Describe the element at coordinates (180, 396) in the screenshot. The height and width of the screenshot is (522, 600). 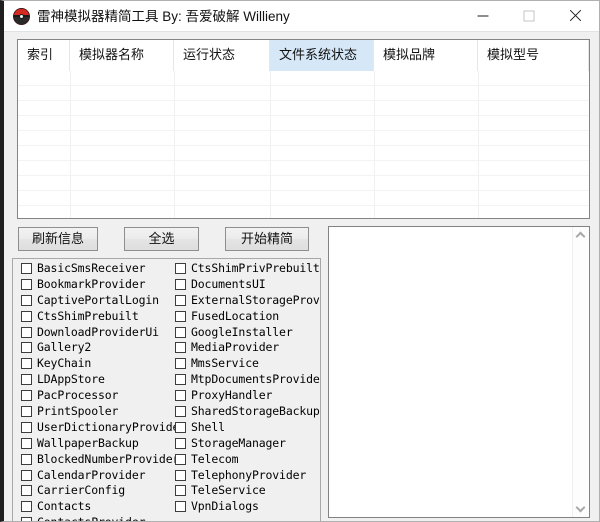
I see `checkbox-proxyhandler` at that location.